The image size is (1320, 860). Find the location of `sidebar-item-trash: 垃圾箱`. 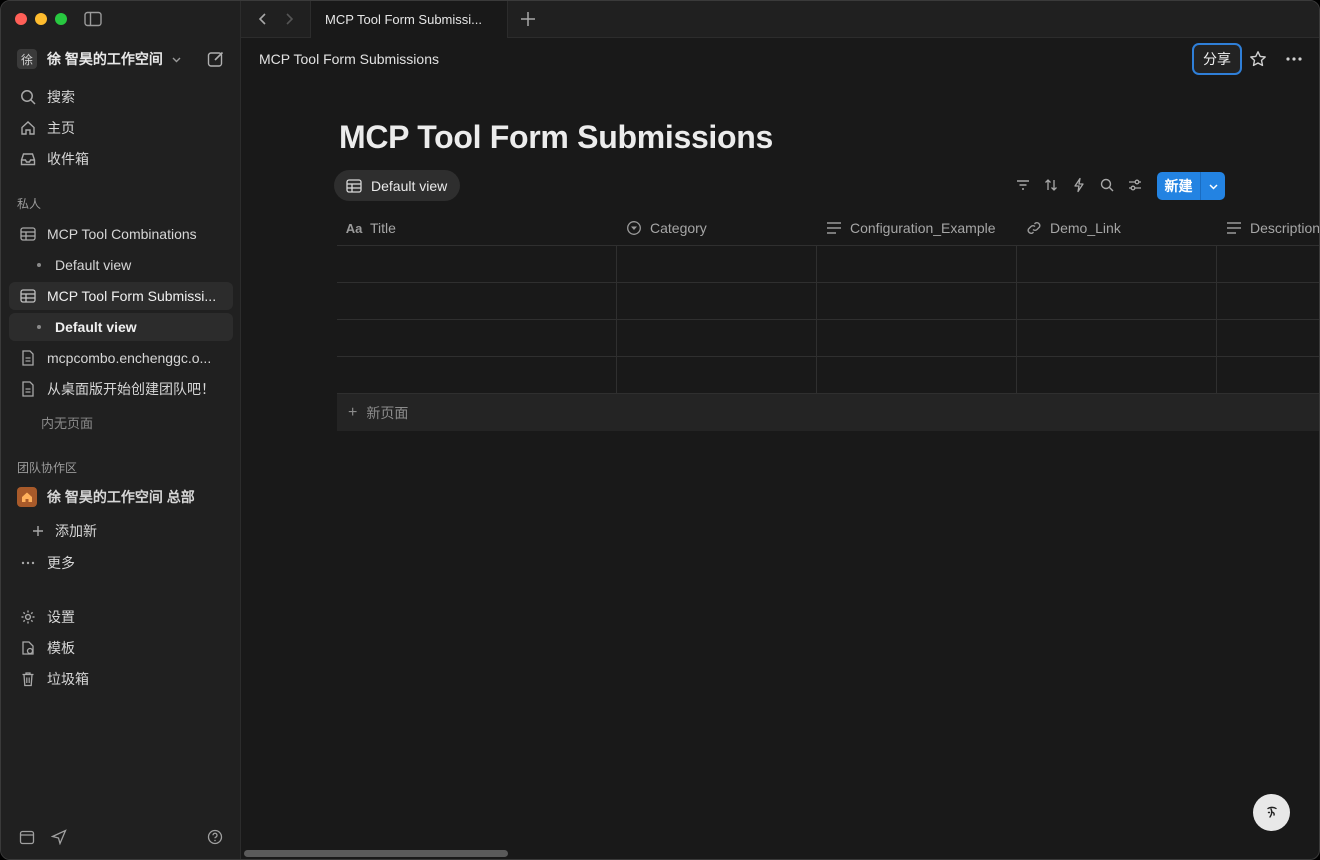

sidebar-item-trash: 垃圾箱 is located at coordinates (121, 679).